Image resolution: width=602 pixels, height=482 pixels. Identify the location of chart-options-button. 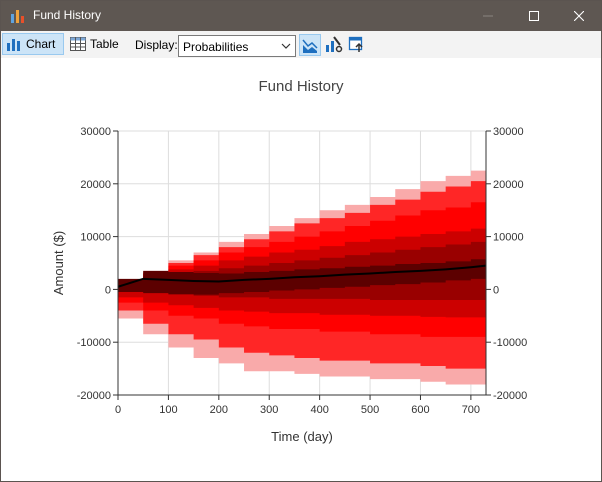
(334, 45).